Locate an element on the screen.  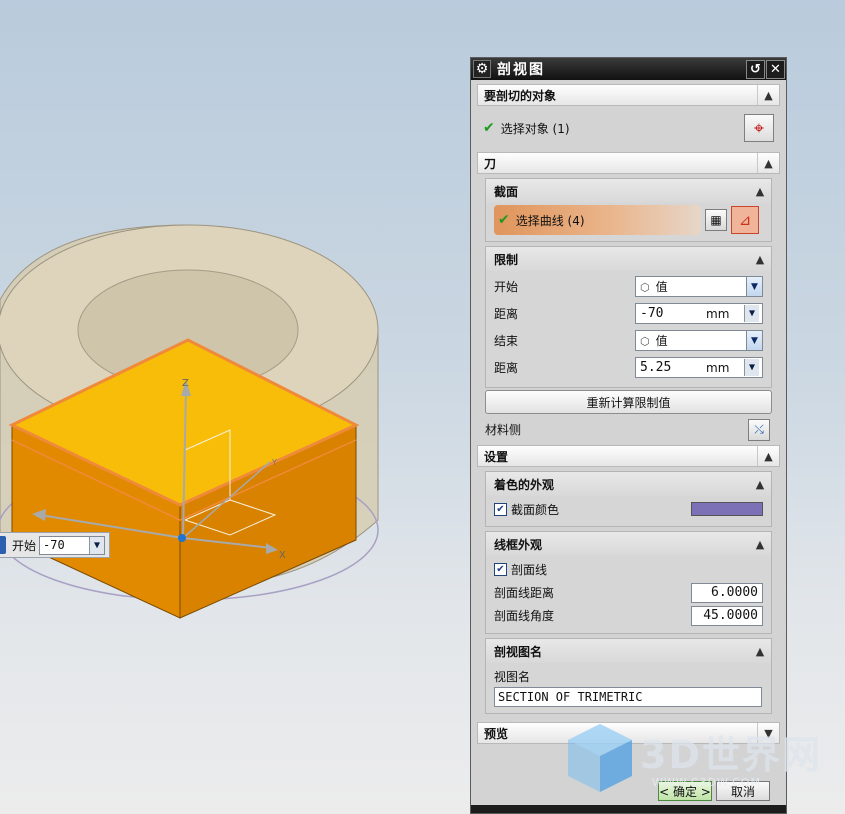
subgroup-title-shaded: 着色的外观 is located at coordinates (524, 484).